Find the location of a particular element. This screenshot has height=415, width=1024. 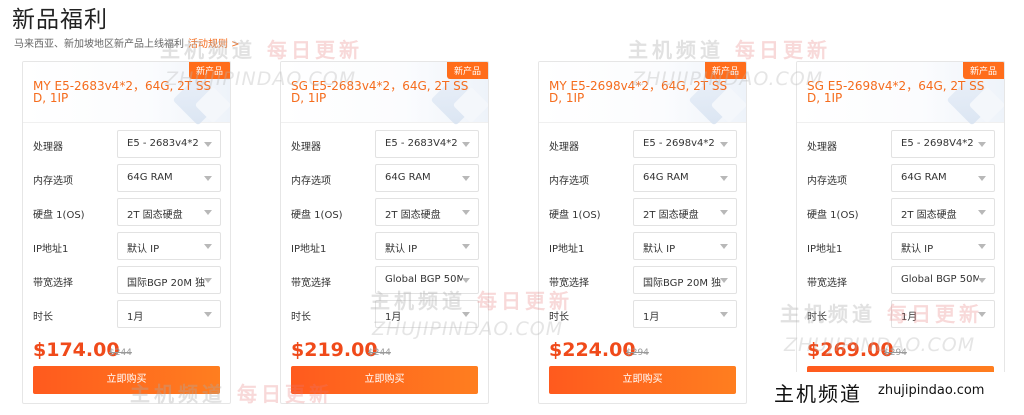

current-price: $174.00 is located at coordinates (76, 350).